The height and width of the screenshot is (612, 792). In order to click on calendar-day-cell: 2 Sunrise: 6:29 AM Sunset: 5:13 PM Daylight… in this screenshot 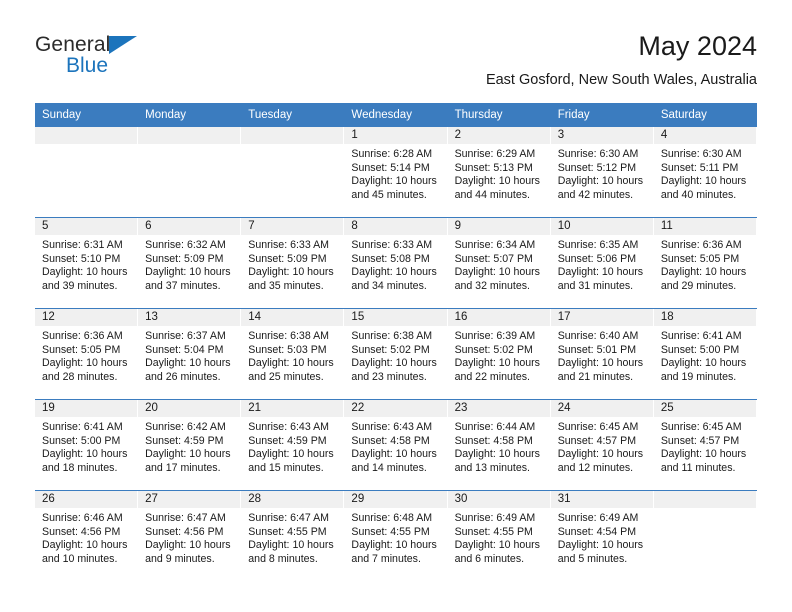, I will do `click(499, 172)`.